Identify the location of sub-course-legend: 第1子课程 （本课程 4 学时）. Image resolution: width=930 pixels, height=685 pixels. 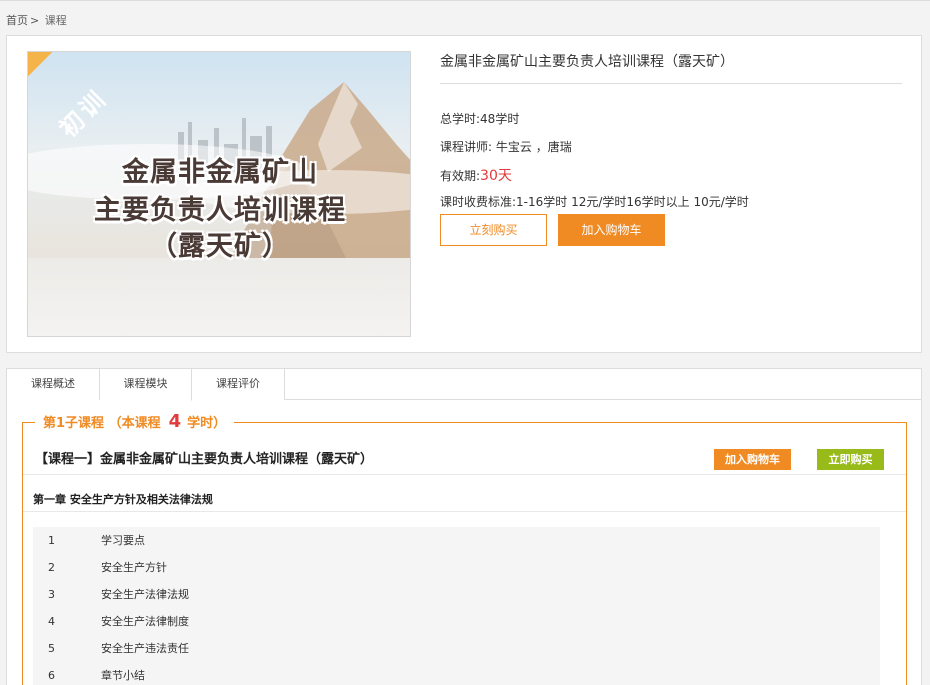
(135, 421).